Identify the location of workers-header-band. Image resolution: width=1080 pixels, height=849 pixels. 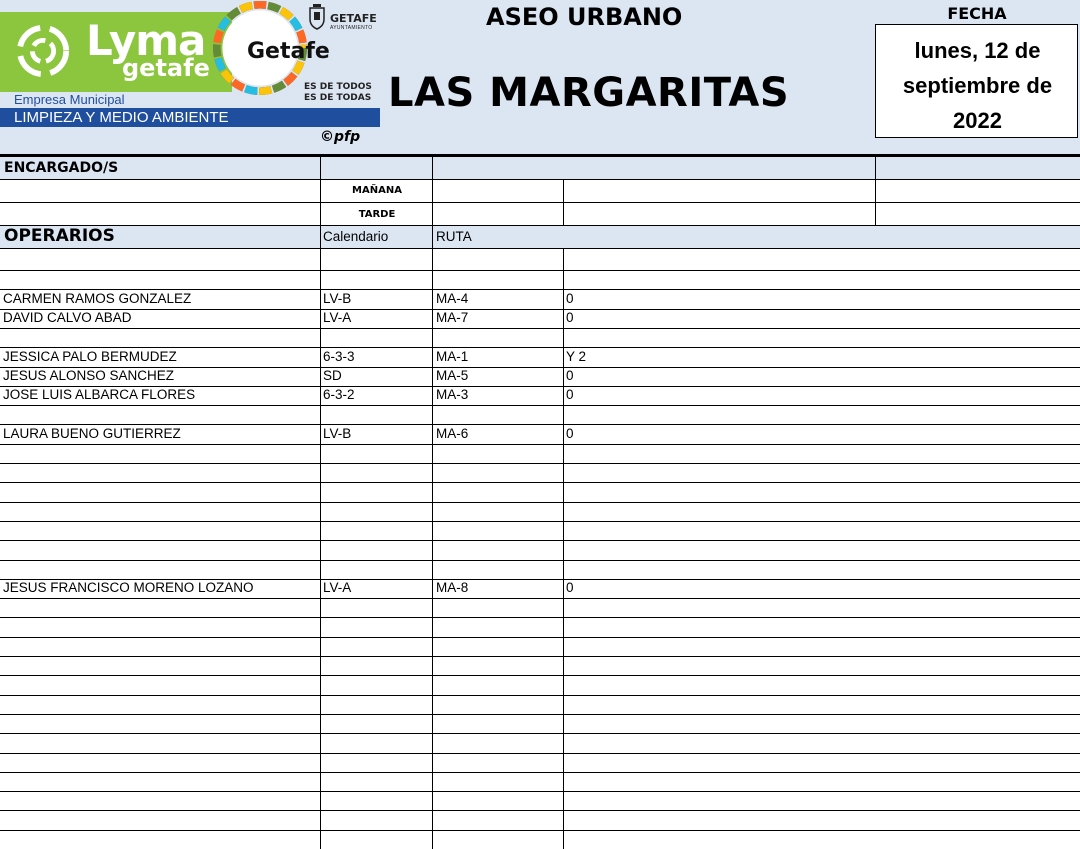
(540, 236).